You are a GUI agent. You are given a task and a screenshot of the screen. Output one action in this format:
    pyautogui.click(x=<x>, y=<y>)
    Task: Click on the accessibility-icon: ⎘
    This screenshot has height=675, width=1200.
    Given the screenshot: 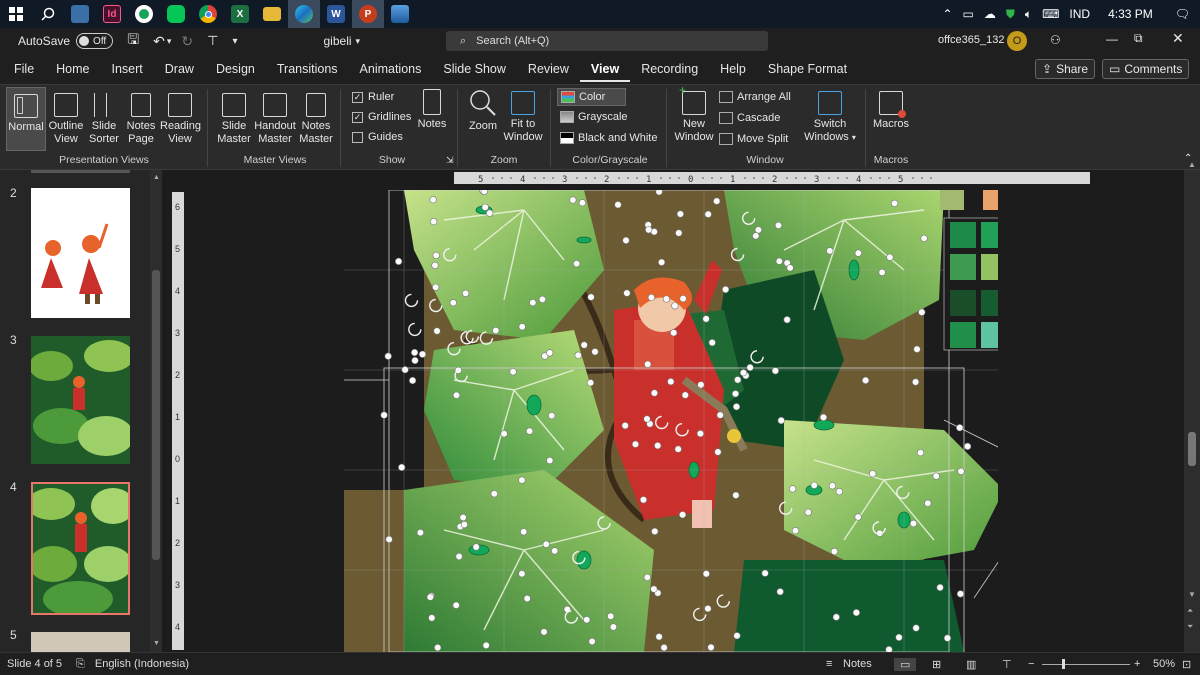 What is the action you would take?
    pyautogui.click(x=80, y=664)
    